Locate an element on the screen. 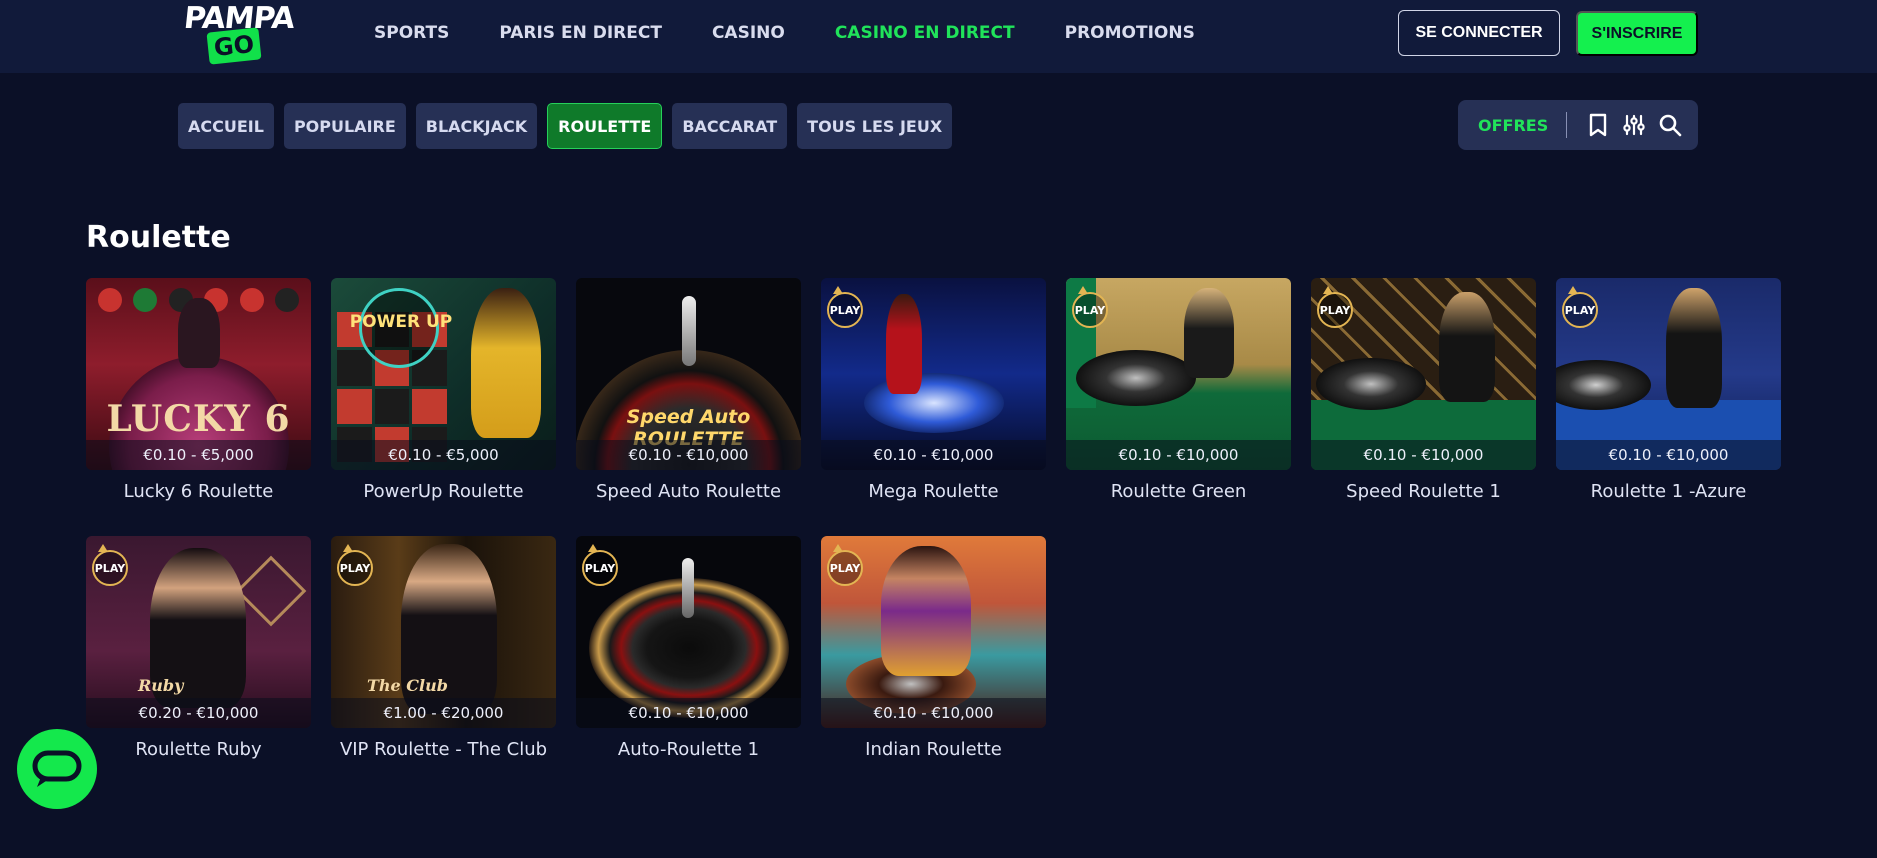 This screenshot has height=858, width=1877. game-card: PLAY €0.10 - €10,000 Mega Roulette is located at coordinates (933, 390).